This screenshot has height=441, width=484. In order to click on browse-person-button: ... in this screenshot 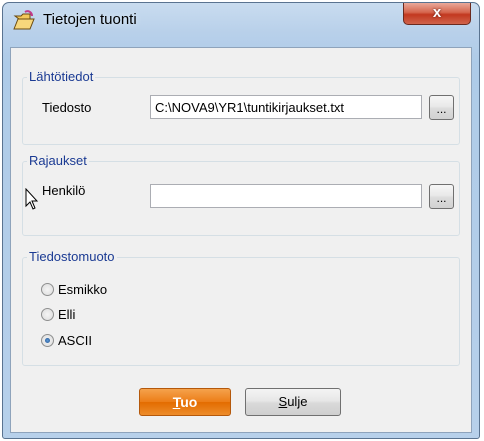, I will do `click(441, 196)`.